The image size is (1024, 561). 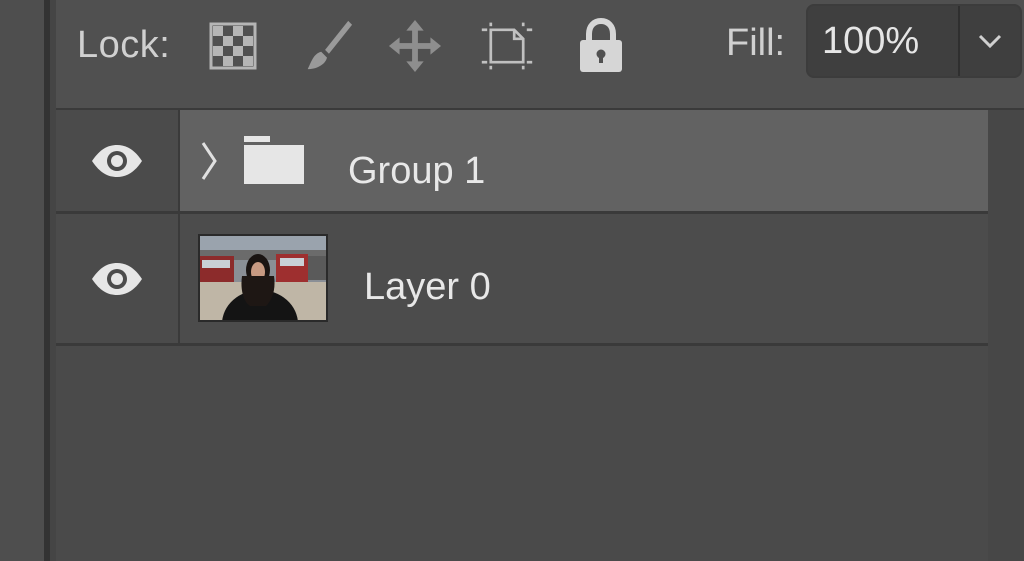 I want to click on layer-name: Layer 0, so click(x=427, y=287).